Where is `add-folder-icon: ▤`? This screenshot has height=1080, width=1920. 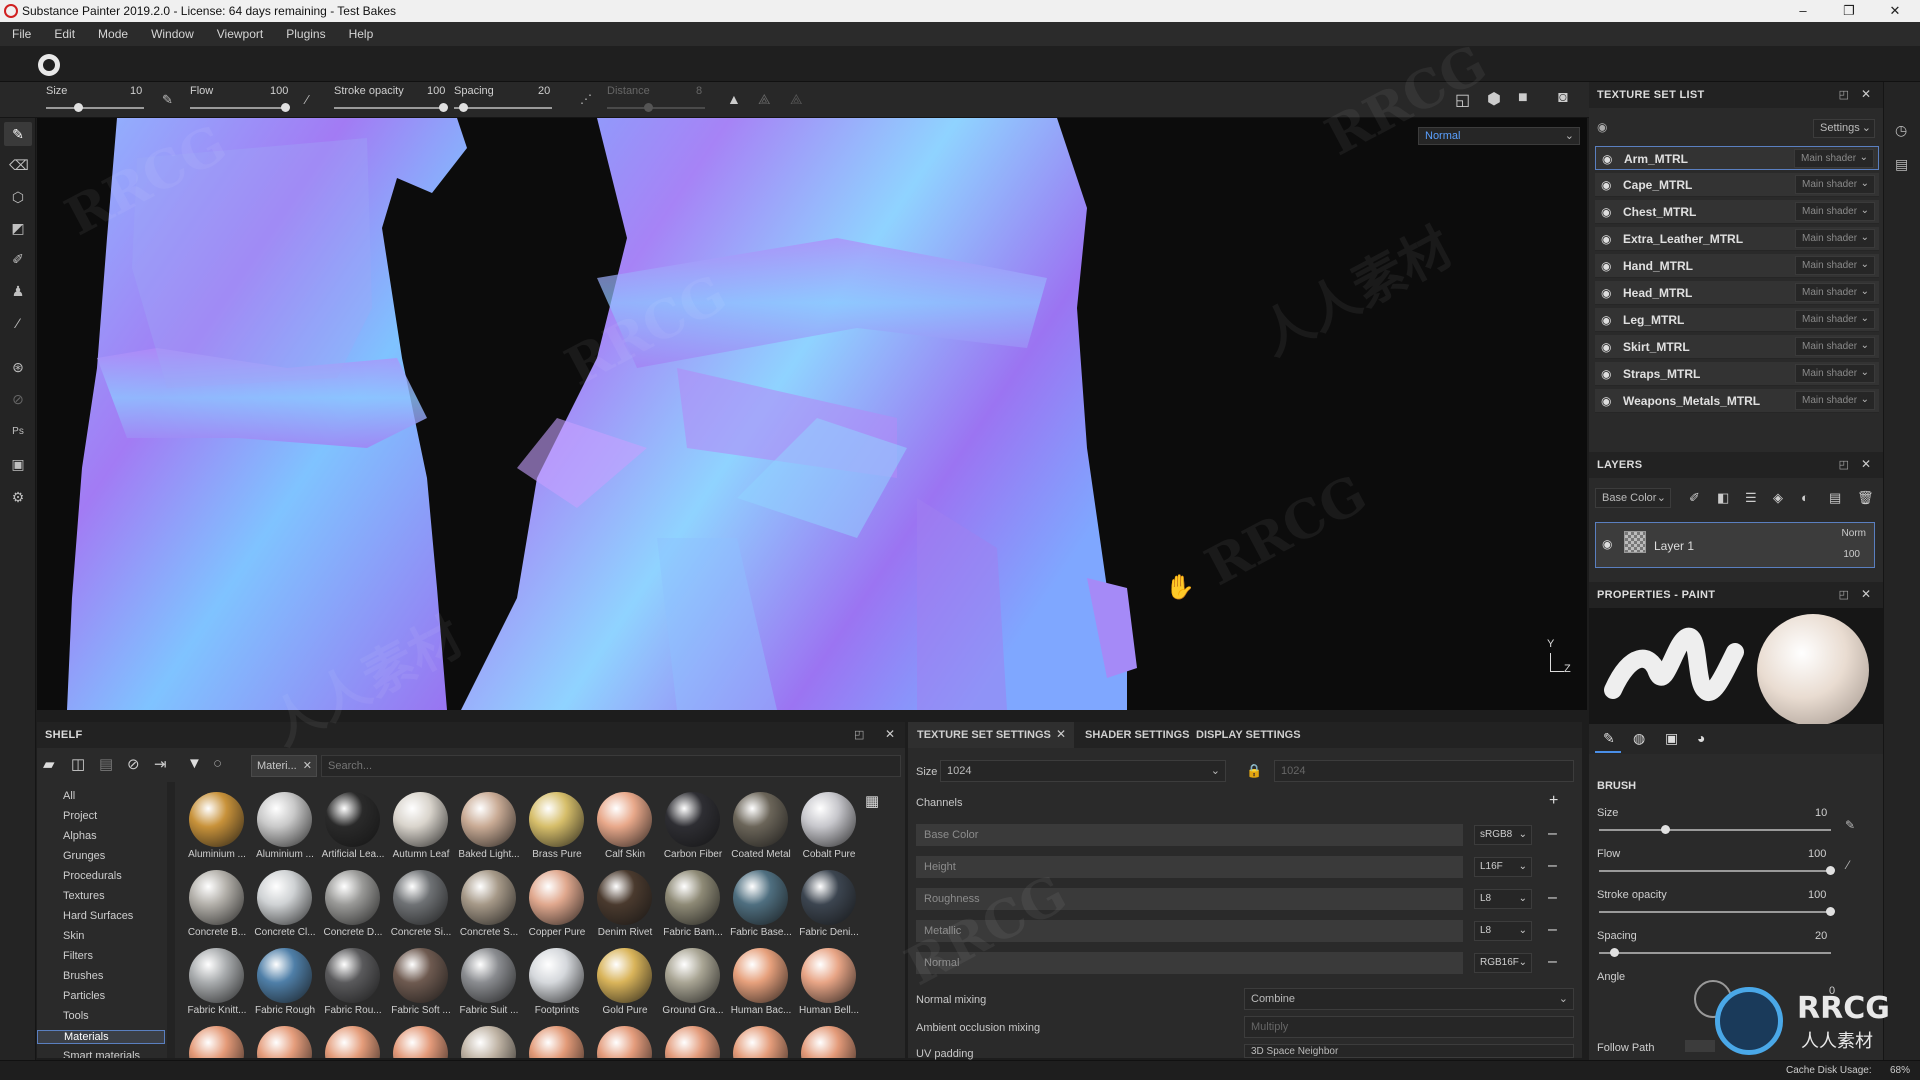 add-folder-icon: ▤ is located at coordinates (1835, 498).